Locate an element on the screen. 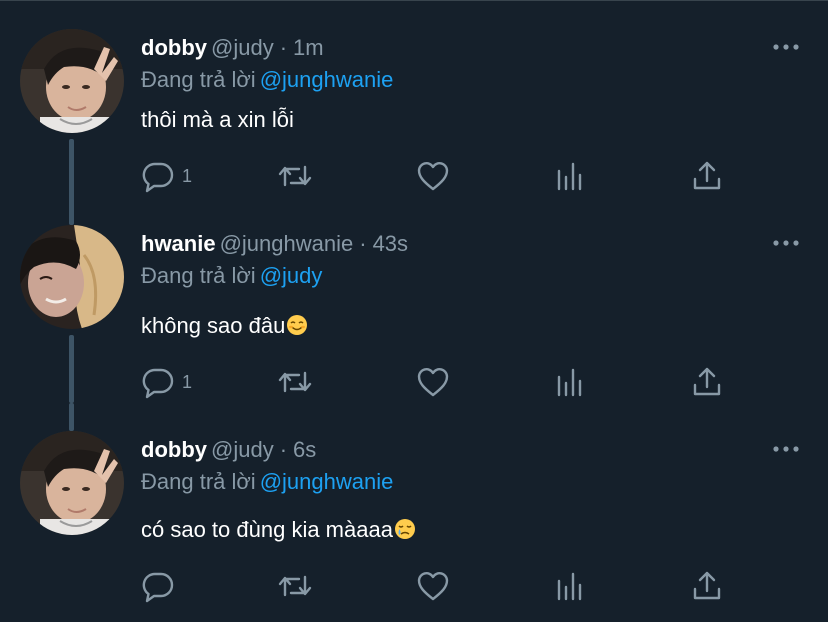 This screenshot has height=622, width=828. user-handle: @junghwanie is located at coordinates (287, 243).